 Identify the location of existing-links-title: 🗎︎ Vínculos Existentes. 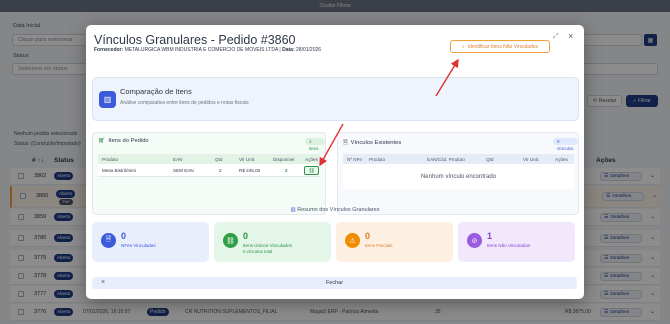
(372, 143).